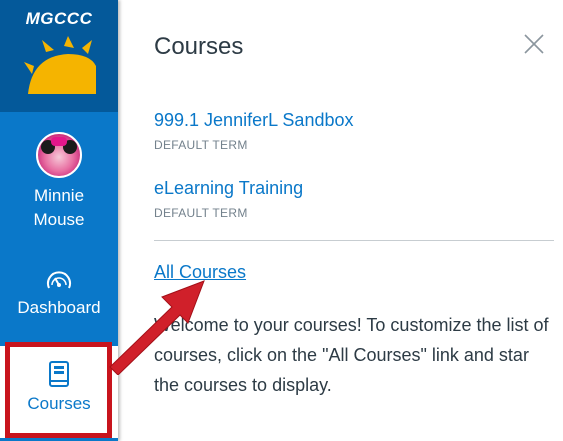  What do you see at coordinates (59, 219) in the screenshot?
I see `account-last-name: Mouse` at bounding box center [59, 219].